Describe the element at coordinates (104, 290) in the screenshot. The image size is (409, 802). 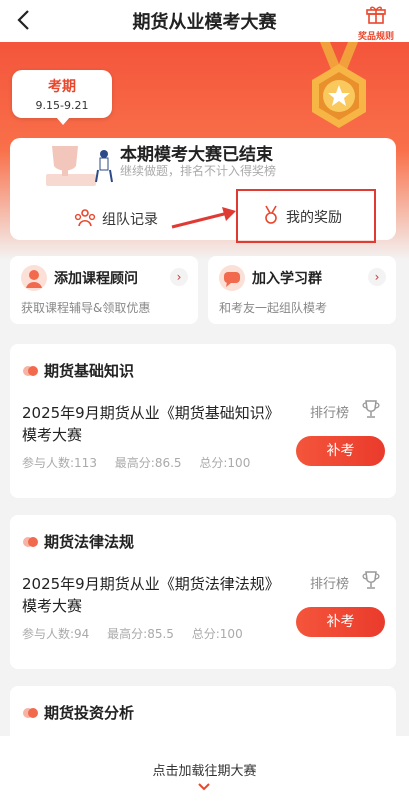
I see `add-advisor-card: 添加课程顾问 › 获取课程辅导&领取优惠` at that location.